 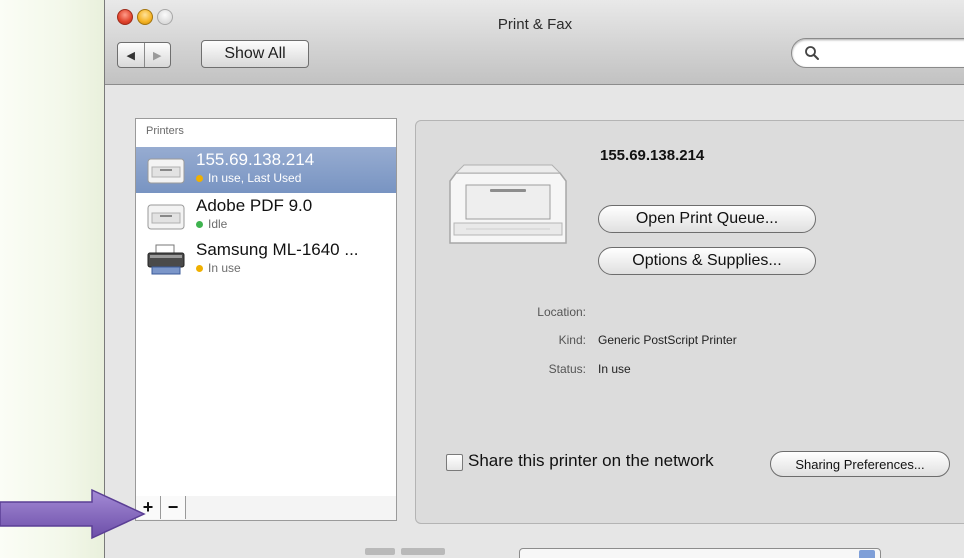 I want to click on status-label: Status:, so click(x=567, y=369).